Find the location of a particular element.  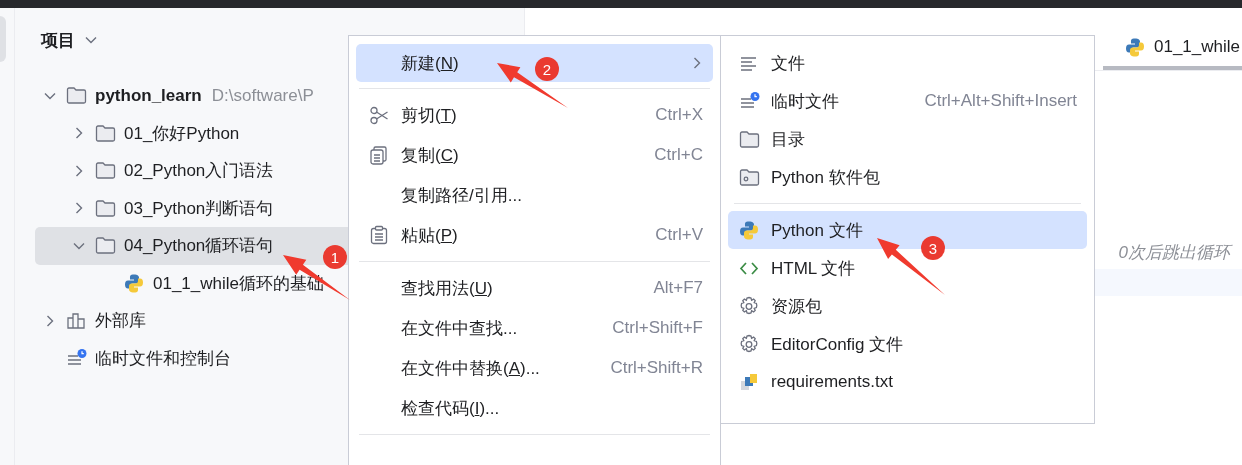

menu-item: 查找用法(U) Alt+F7 is located at coordinates (534, 288).